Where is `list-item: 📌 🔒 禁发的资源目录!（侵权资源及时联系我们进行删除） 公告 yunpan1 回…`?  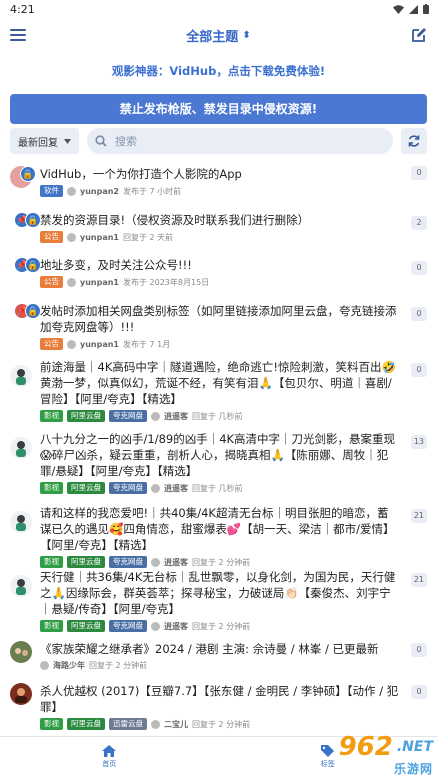 list-item: 📌 🔒 禁发的资源目录!（侵权资源及时联系我们进行删除） 公告 yunpan1 回… is located at coordinates (218, 234).